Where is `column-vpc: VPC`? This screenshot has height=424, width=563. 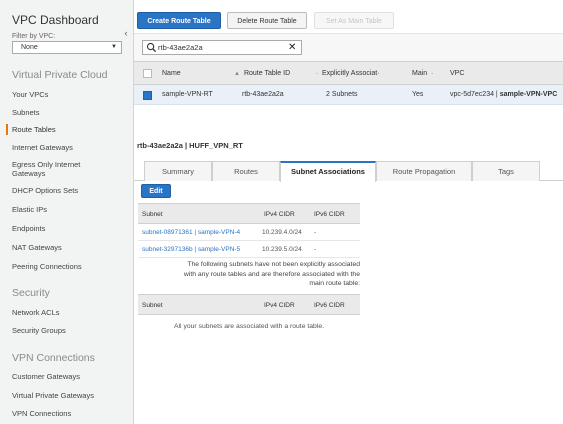 column-vpc: VPC is located at coordinates (457, 74).